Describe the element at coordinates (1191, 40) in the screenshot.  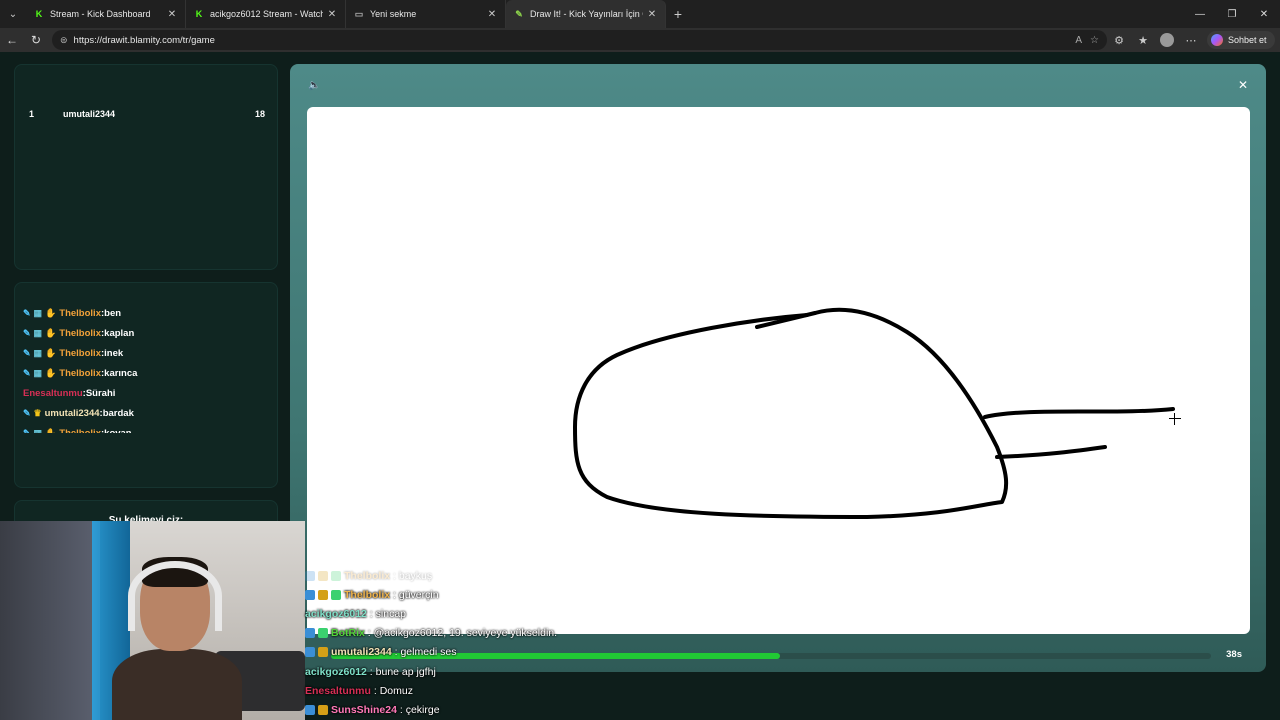
I see `more-menu-icon: ⋯` at that location.